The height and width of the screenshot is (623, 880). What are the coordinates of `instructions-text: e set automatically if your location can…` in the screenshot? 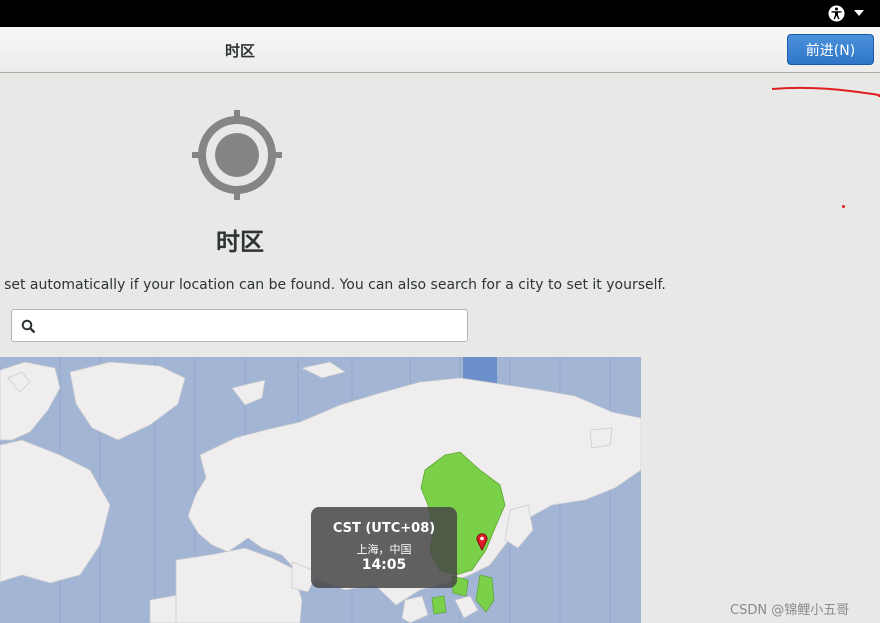 It's located at (333, 285).